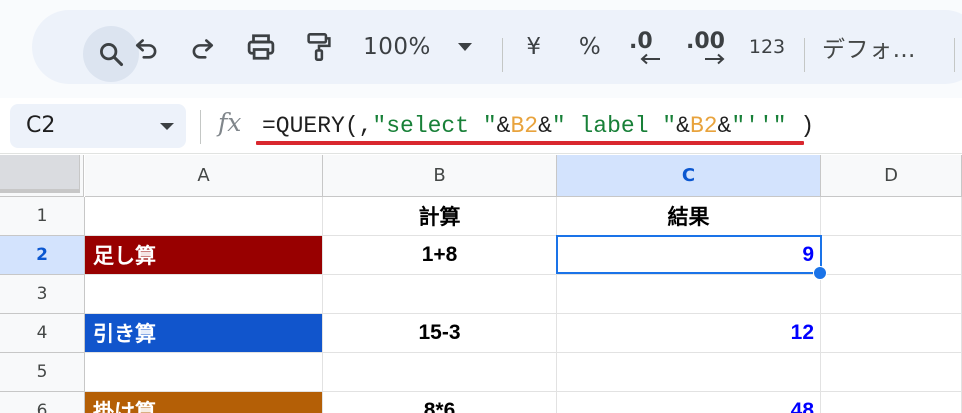 The height and width of the screenshot is (413, 962). Describe the element at coordinates (40, 174) in the screenshot. I see `frozen-corner-marker` at that location.